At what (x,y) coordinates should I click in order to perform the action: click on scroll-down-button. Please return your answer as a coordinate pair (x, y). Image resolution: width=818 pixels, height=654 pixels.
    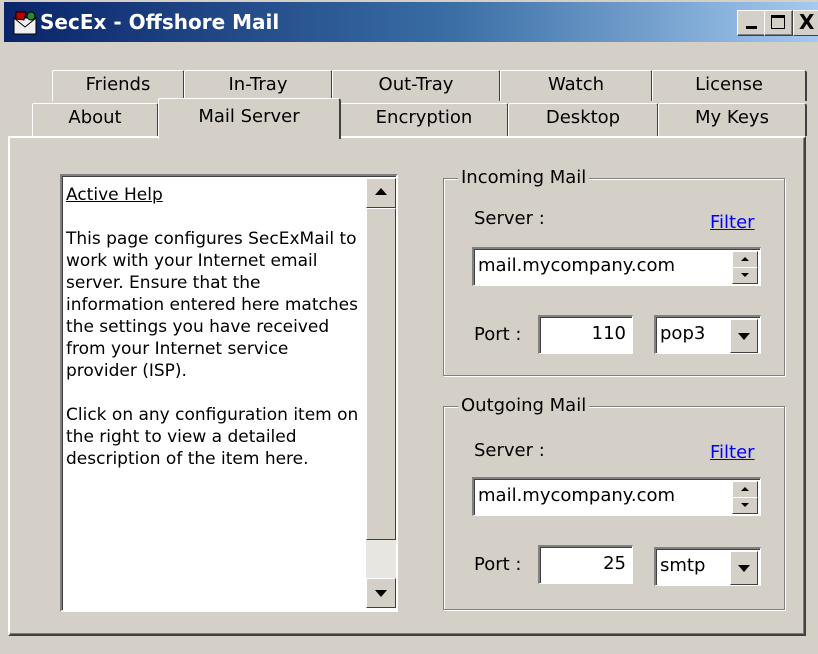
    Looking at the image, I should click on (381, 593).